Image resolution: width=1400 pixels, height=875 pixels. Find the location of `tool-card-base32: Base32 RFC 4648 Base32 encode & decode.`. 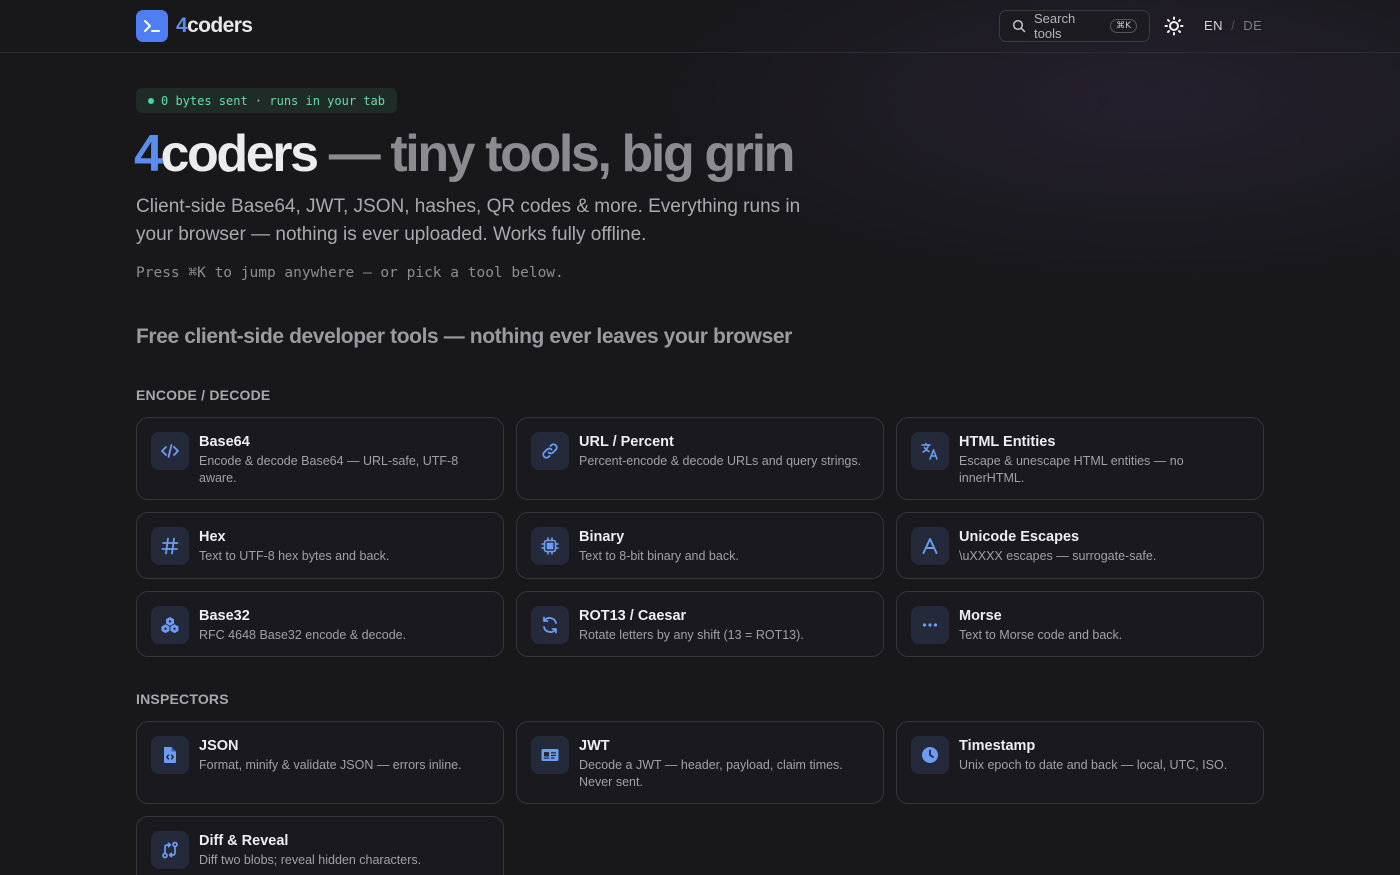

tool-card-base32: Base32 RFC 4648 Base32 encode & decode. is located at coordinates (320, 624).